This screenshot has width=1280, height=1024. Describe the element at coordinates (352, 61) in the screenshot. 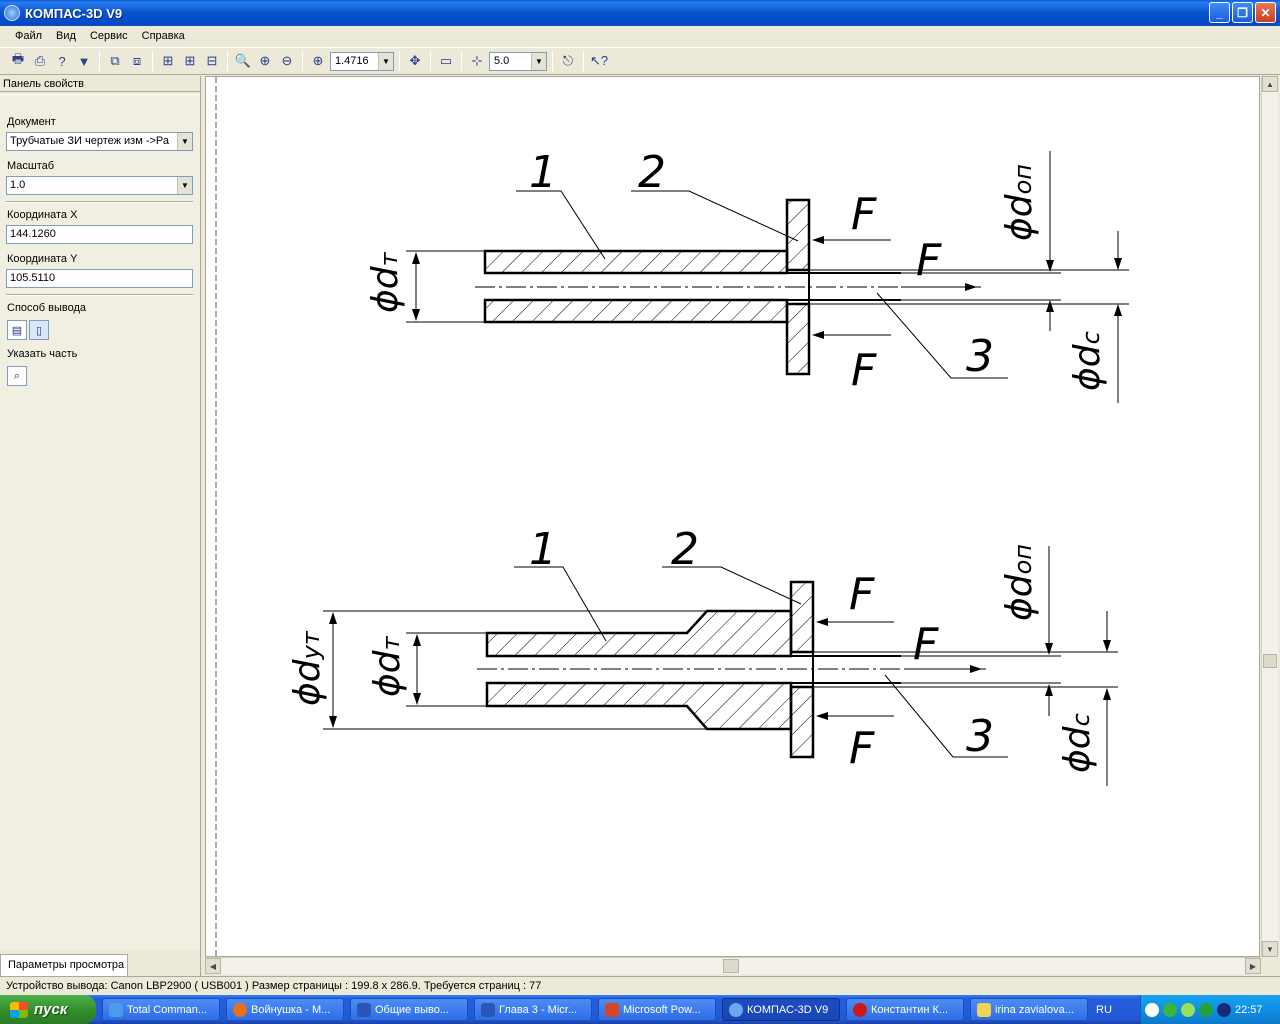

I see `zoom-value: 1.4716` at that location.